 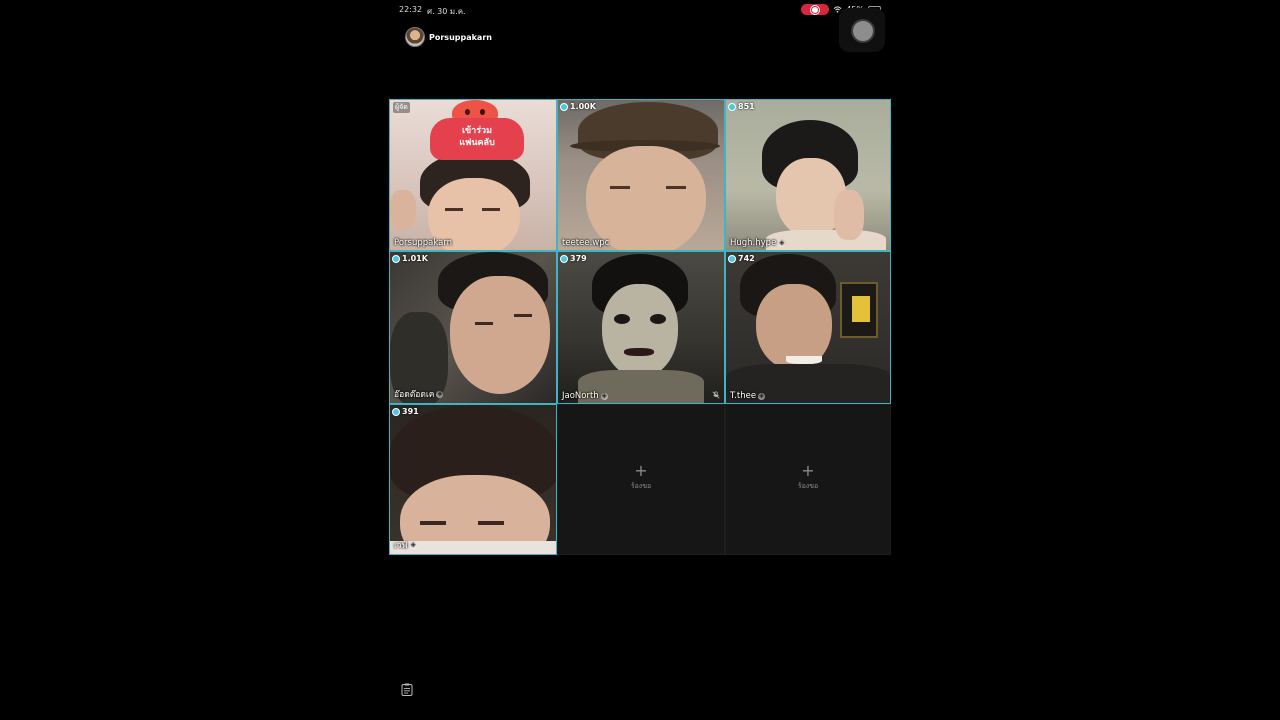 I want to click on status-bar: 22:32 ศ. 30 ม.ค. 45%, so click(x=640, y=10).